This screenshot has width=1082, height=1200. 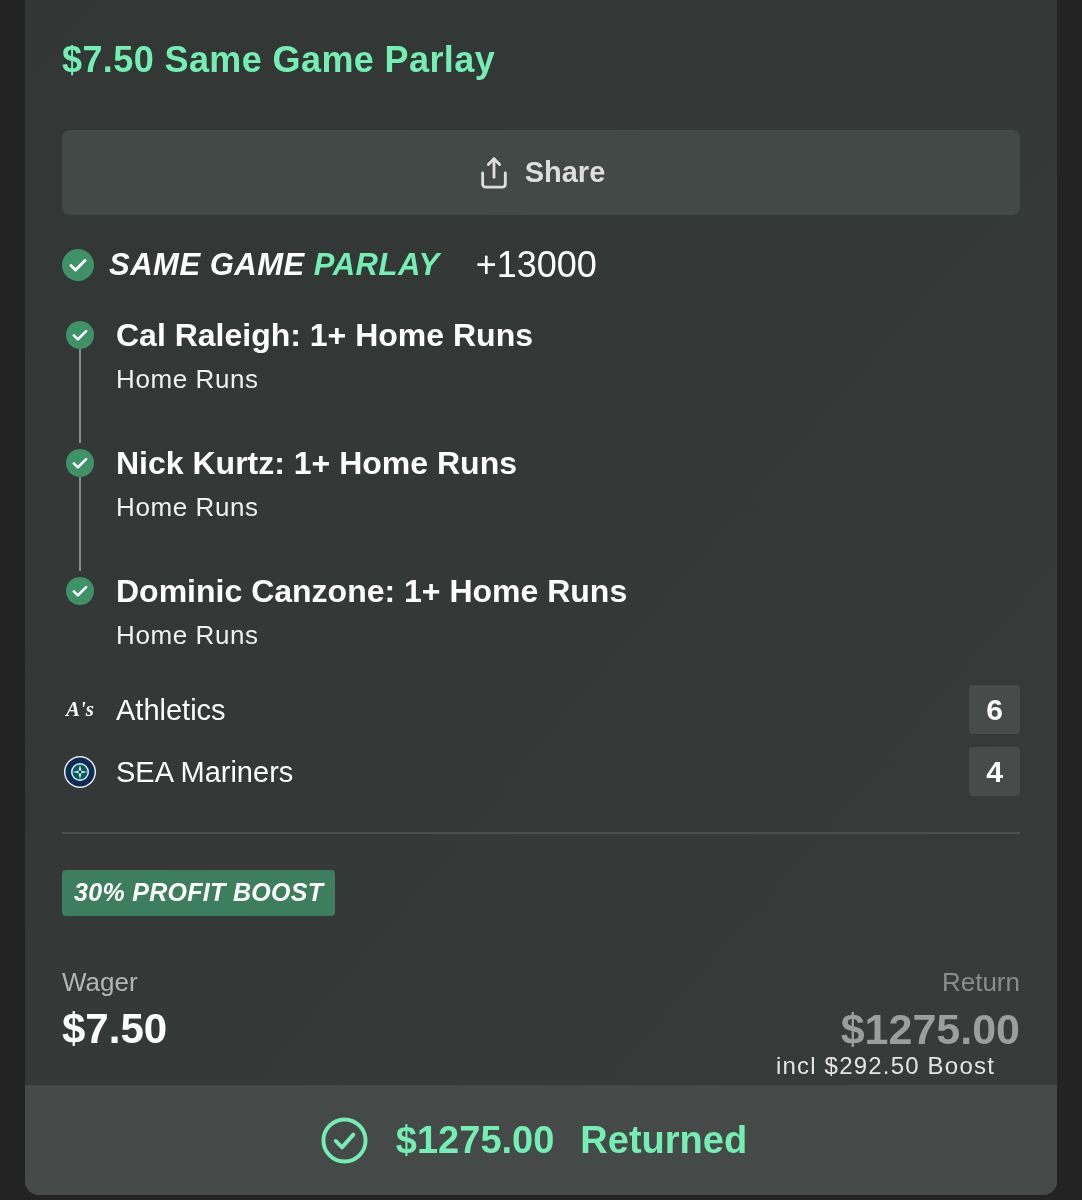 What do you see at coordinates (115, 1029) in the screenshot?
I see `wager-amount: $7.50` at bounding box center [115, 1029].